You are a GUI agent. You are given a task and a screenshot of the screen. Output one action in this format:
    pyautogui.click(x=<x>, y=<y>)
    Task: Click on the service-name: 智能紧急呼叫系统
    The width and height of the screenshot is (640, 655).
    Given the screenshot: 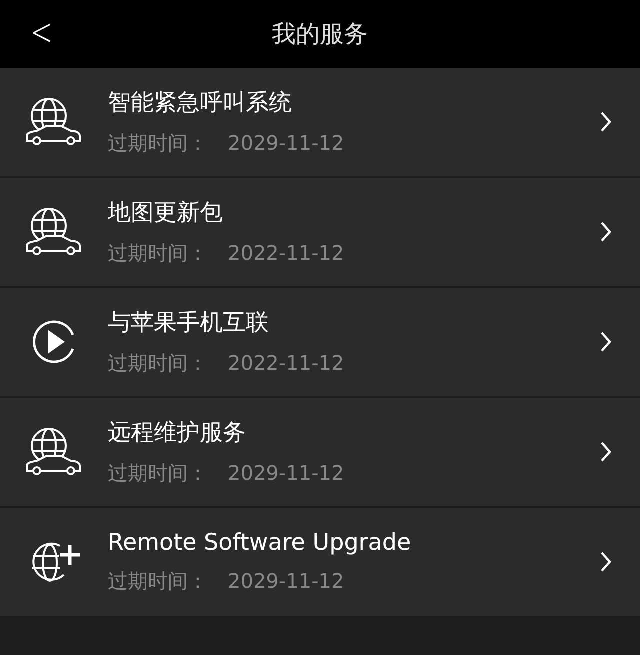 What is the action you would take?
    pyautogui.click(x=200, y=103)
    